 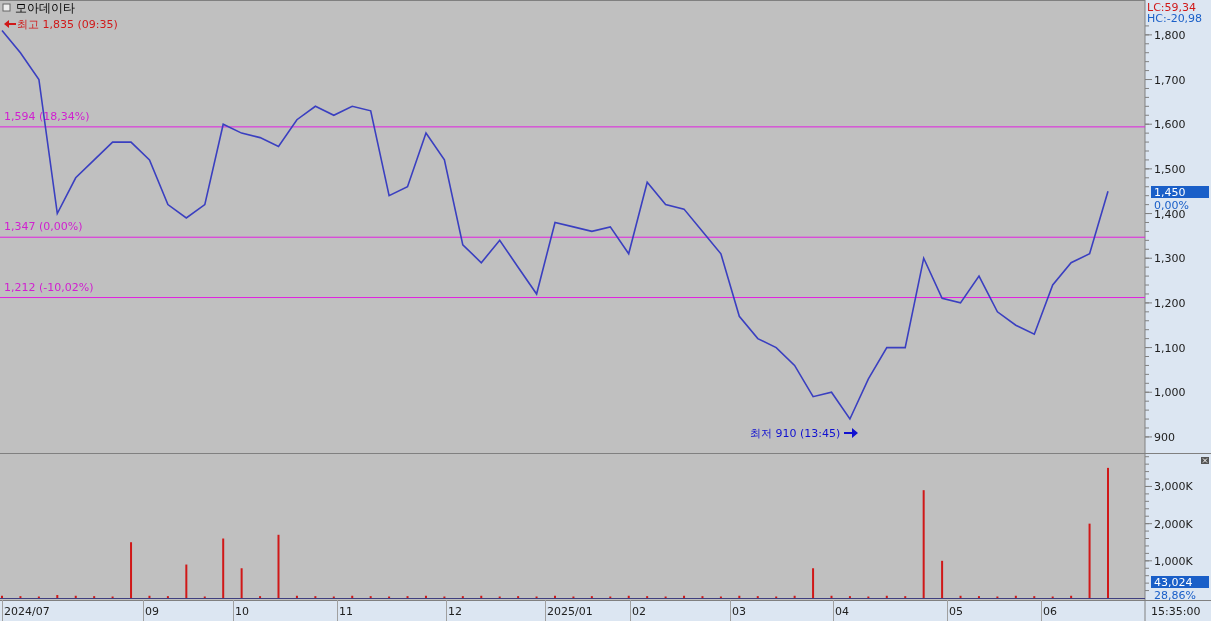 What do you see at coordinates (1170, 259) in the screenshot?
I see `y-axis-label: 1,300` at bounding box center [1170, 259].